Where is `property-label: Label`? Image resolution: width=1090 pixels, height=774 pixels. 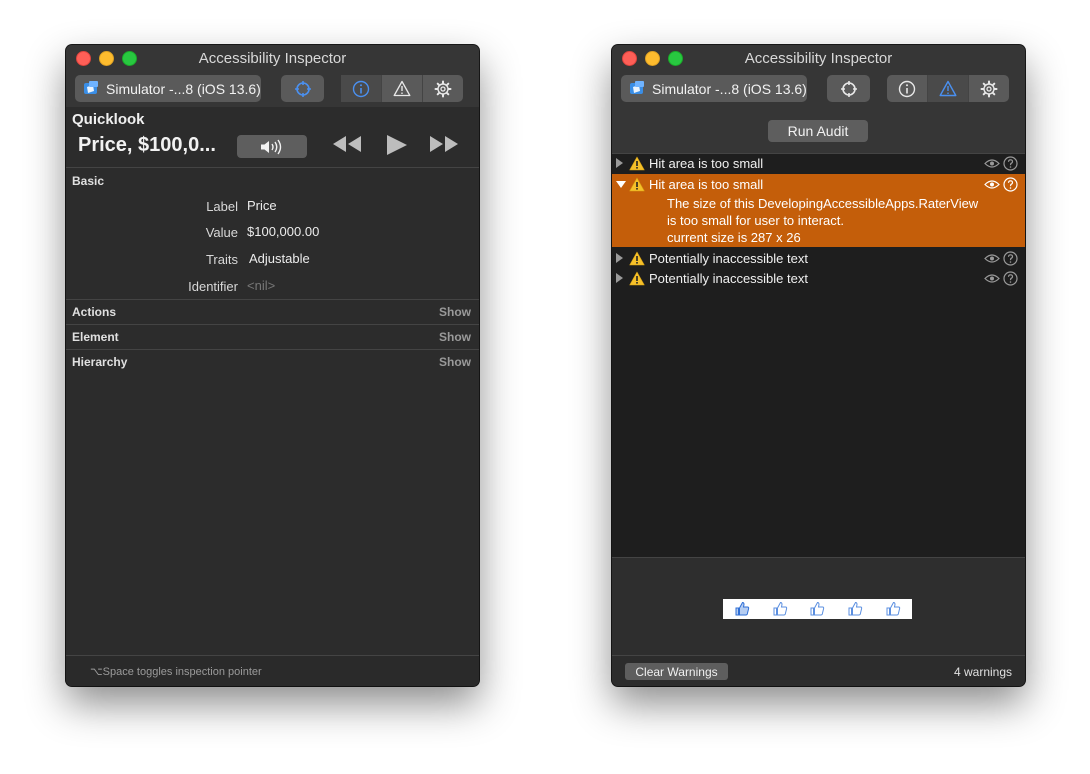 property-label: Label is located at coordinates (222, 206).